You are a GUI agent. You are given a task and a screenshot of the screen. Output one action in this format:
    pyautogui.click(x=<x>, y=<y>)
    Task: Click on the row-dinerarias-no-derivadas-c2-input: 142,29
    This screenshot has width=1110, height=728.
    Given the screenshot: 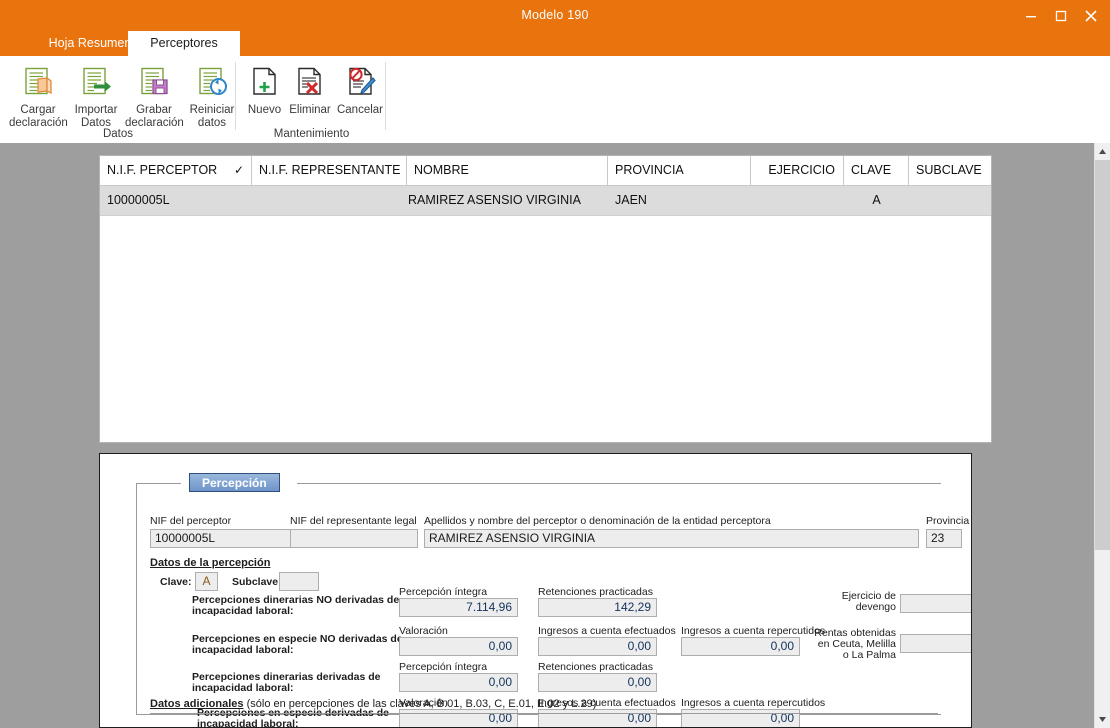 What is the action you would take?
    pyautogui.click(x=597, y=607)
    